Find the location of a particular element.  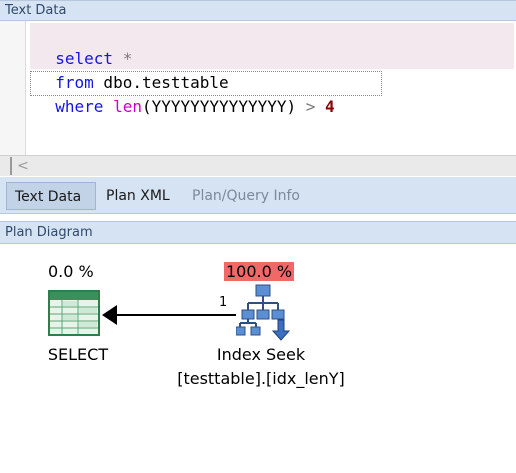

result-grid-icon is located at coordinates (74, 313).